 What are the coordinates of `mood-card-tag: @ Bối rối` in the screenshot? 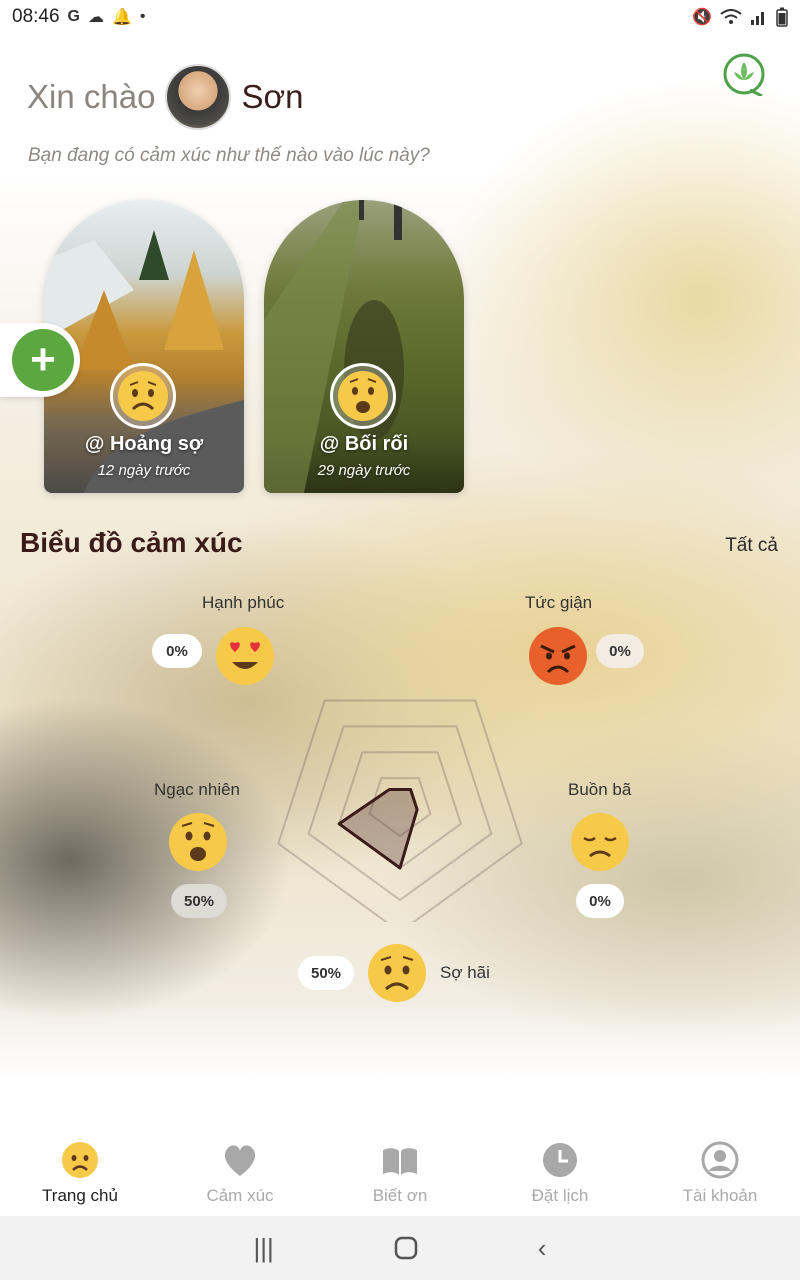 It's located at (364, 444).